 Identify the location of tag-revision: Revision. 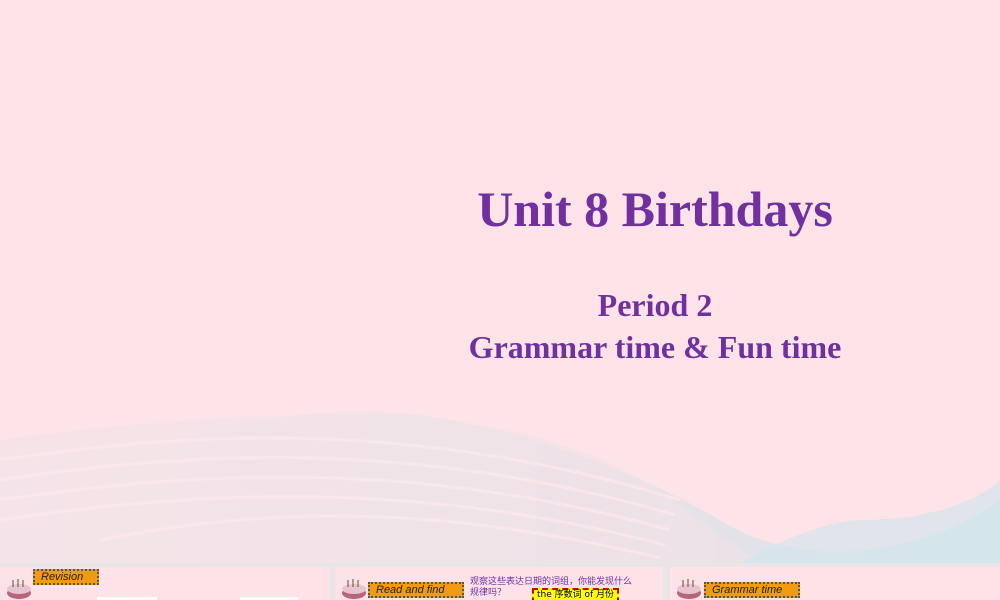
(66, 577).